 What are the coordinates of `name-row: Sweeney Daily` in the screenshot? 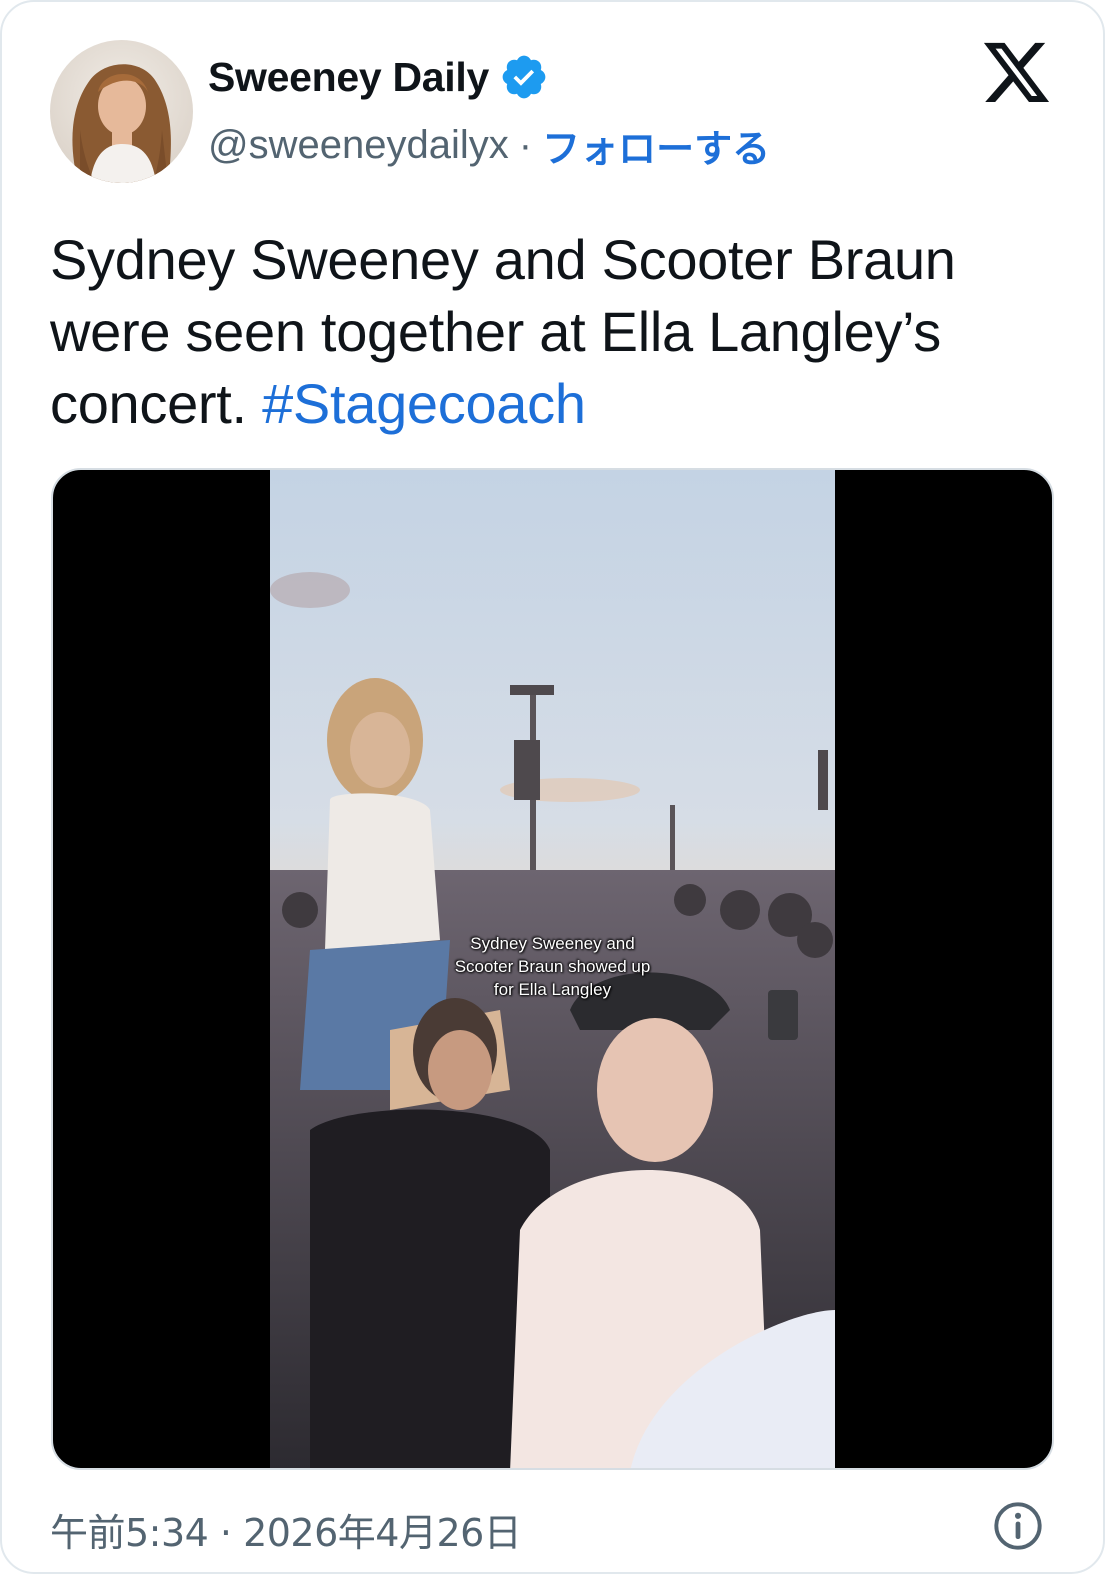 It's located at (378, 77).